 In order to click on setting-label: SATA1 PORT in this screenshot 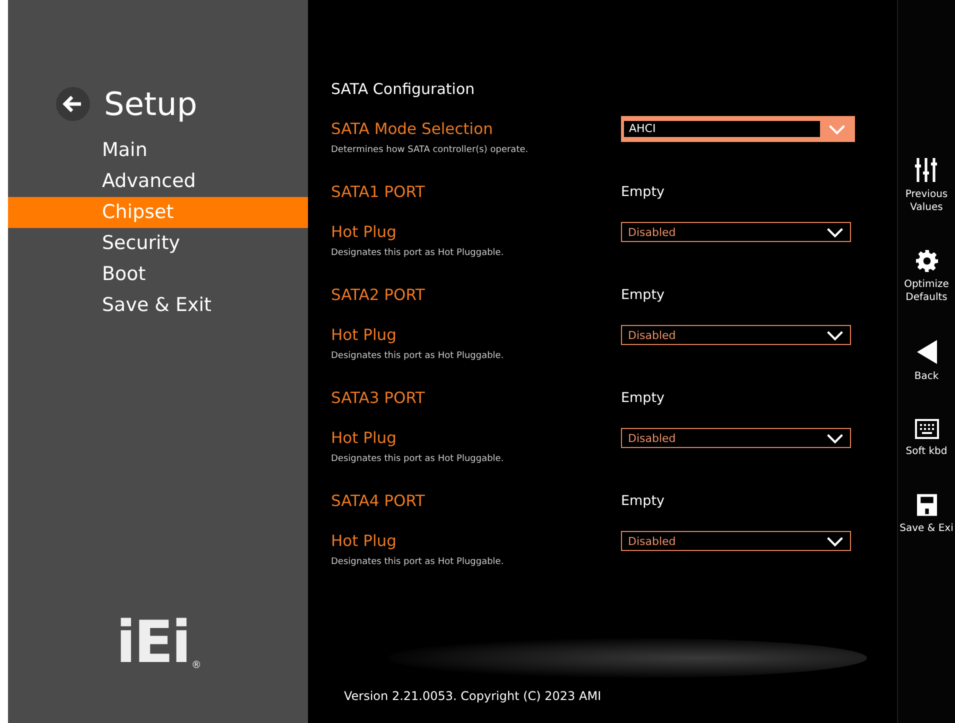, I will do `click(378, 192)`.